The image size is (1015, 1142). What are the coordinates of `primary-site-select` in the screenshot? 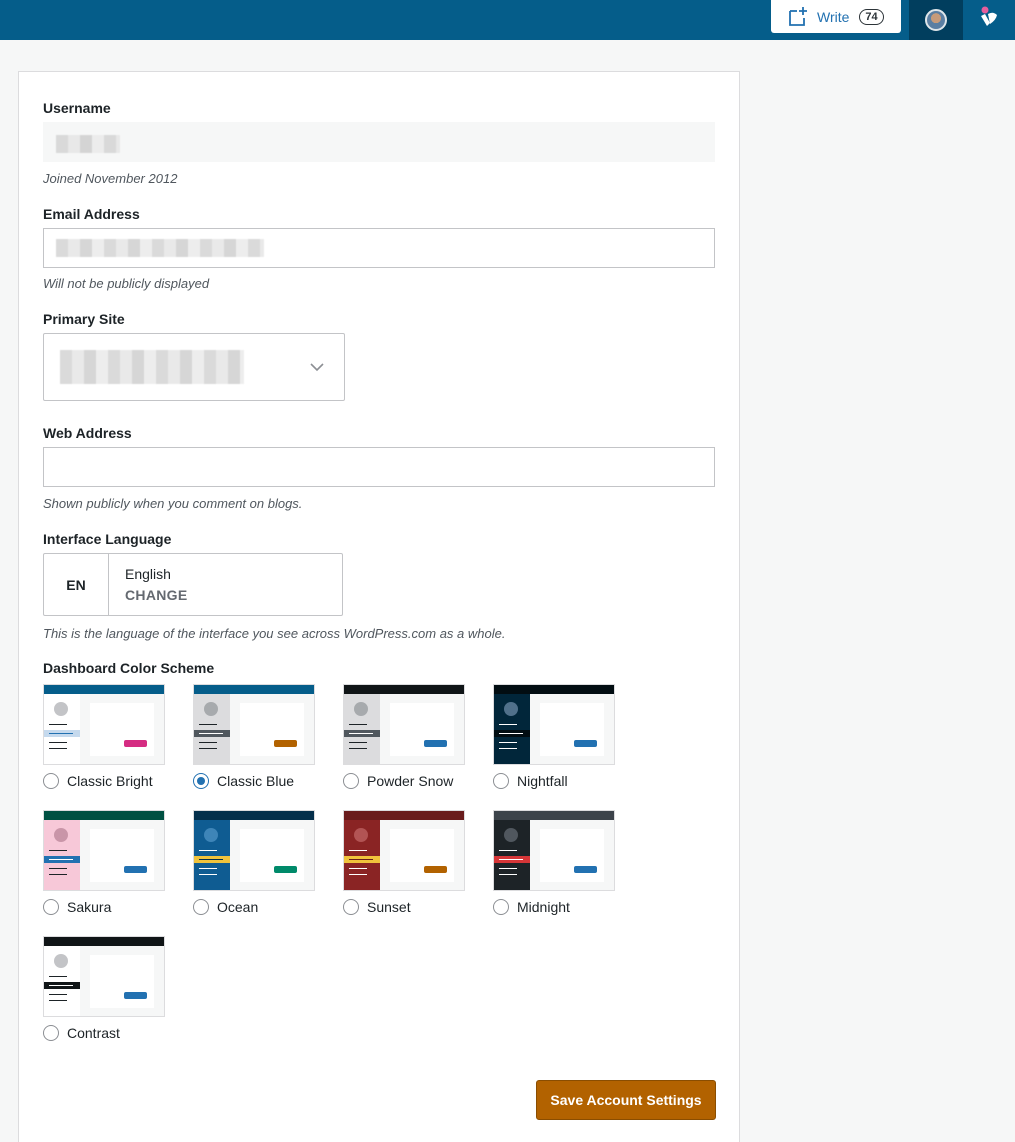 It's located at (194, 367).